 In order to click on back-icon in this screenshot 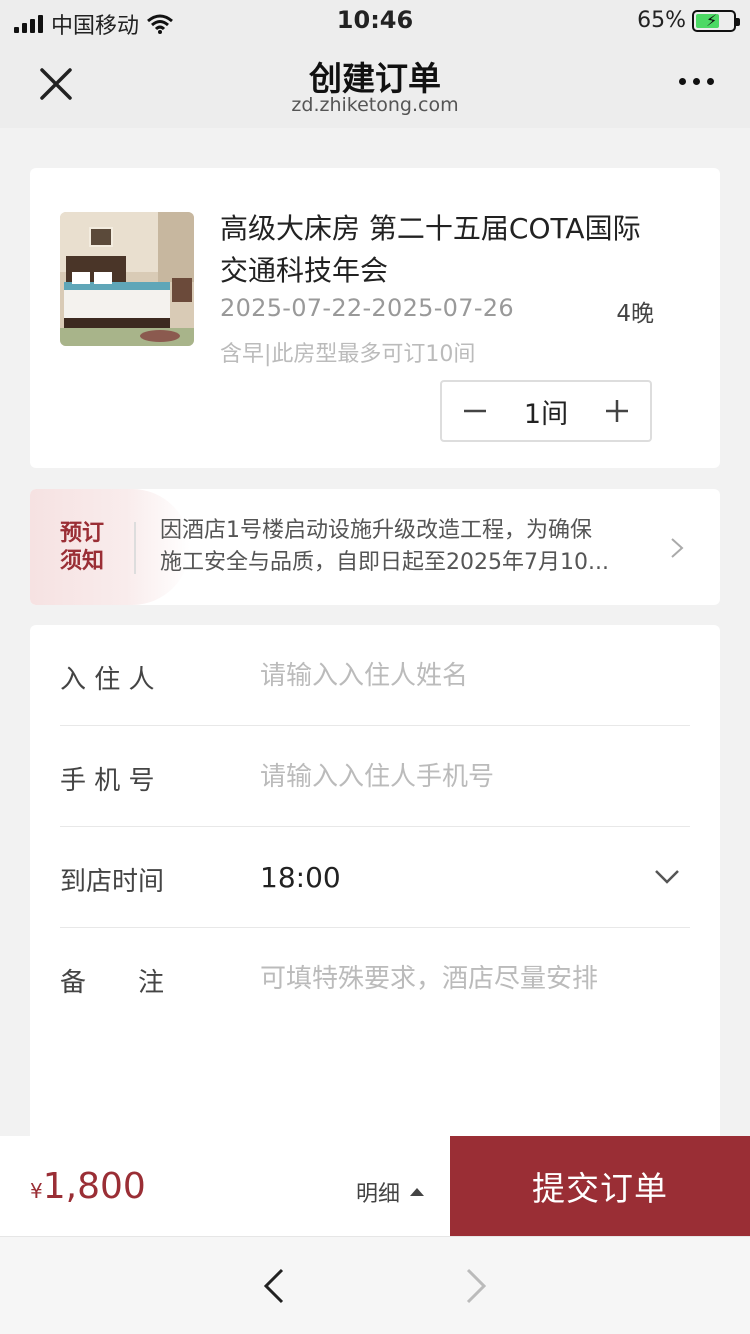, I will do `click(274, 1286)`.